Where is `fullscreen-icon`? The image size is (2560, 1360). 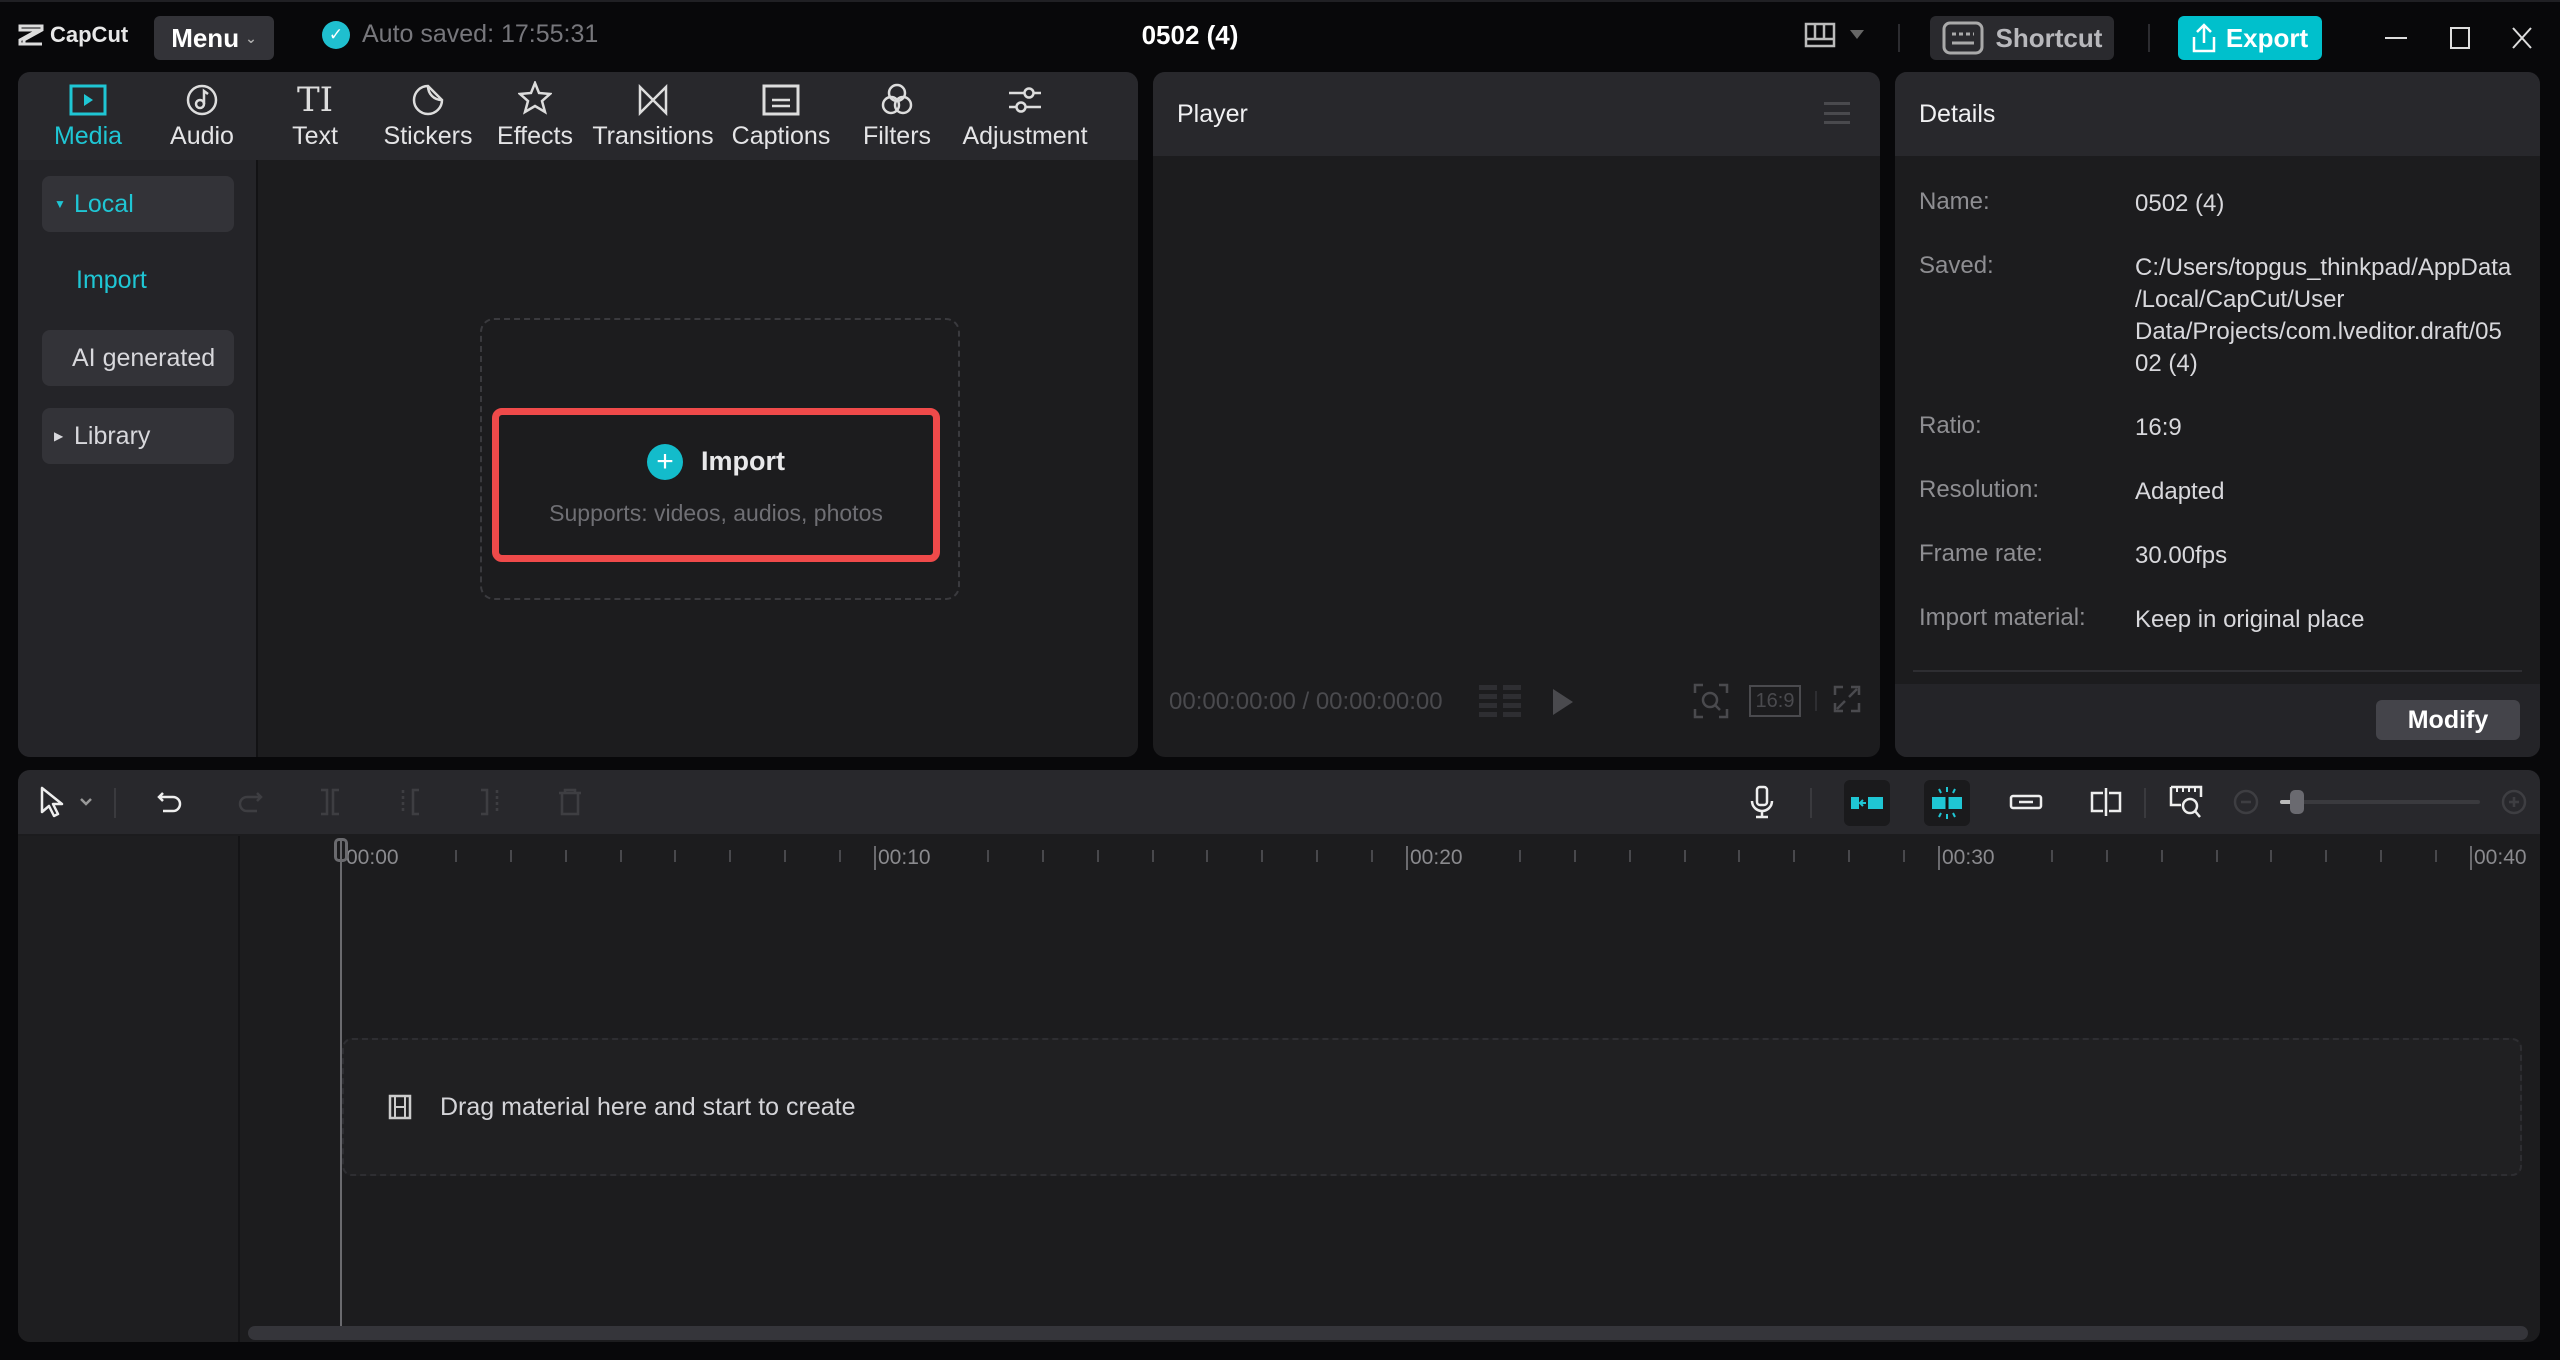
fullscreen-icon is located at coordinates (1847, 699).